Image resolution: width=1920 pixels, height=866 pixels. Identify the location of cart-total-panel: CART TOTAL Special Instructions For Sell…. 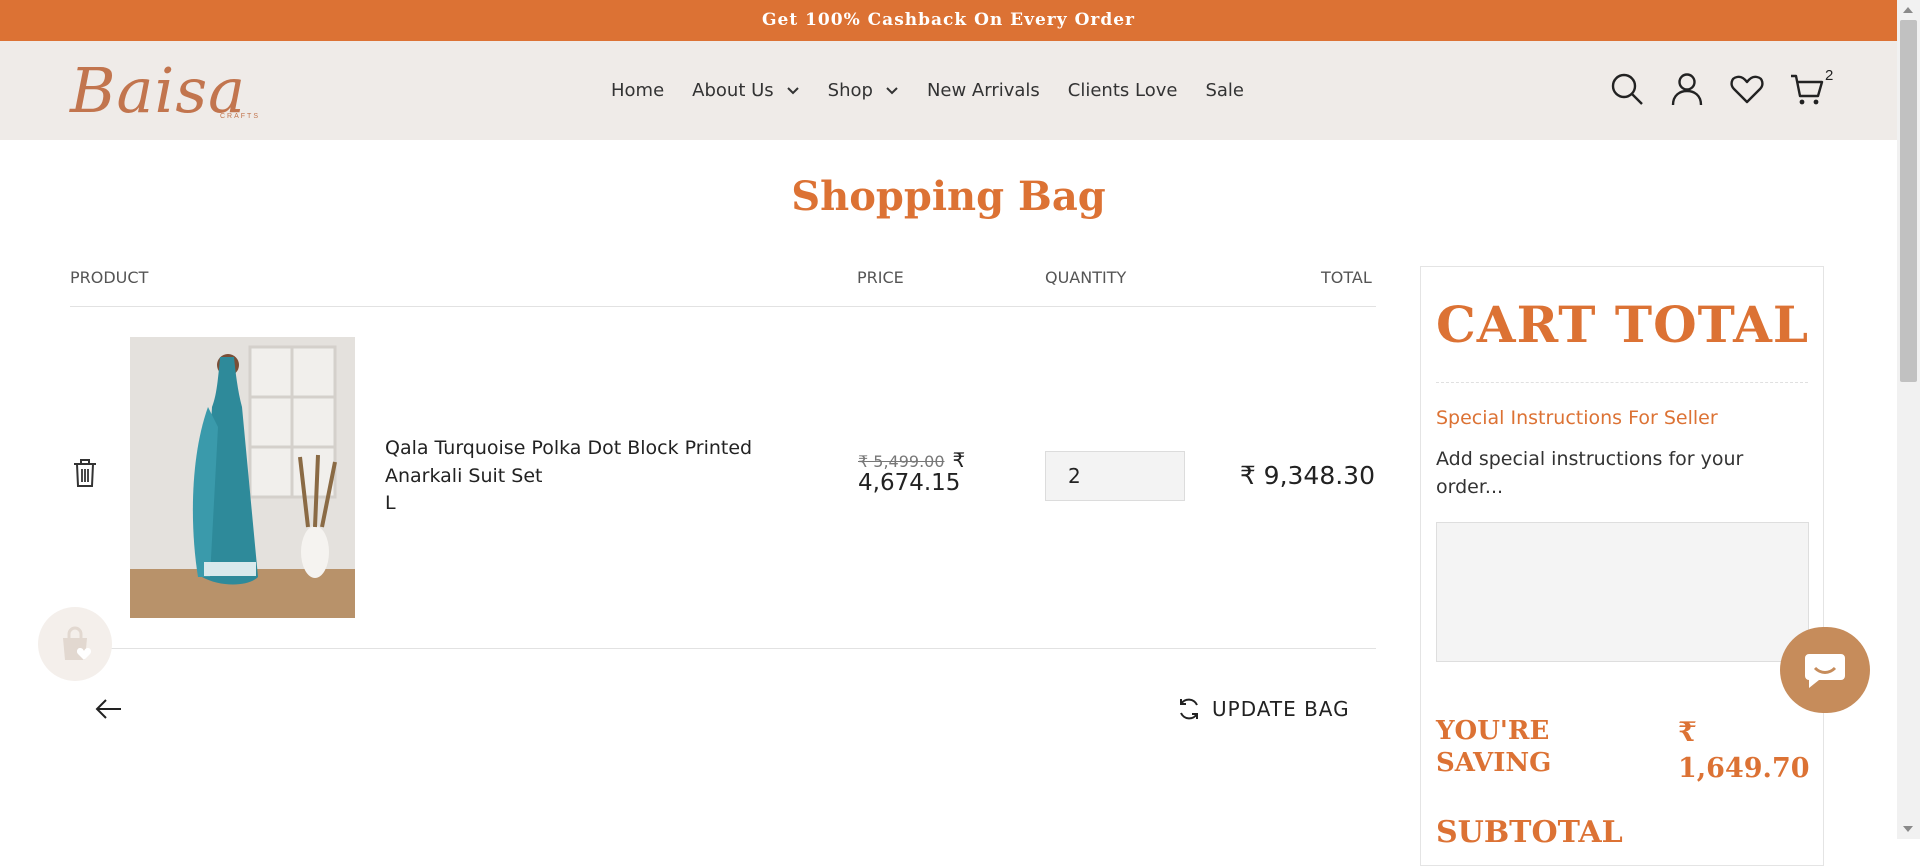
(1622, 566).